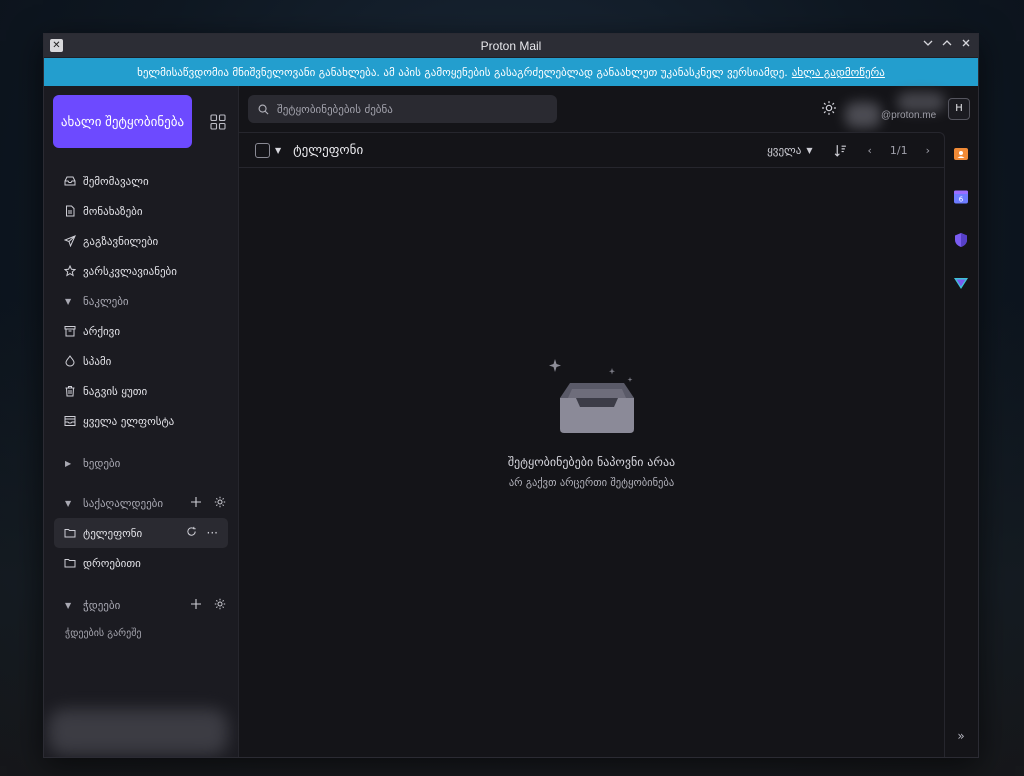 This screenshot has height=776, width=1024. Describe the element at coordinates (141, 463) in the screenshot. I see `section-views-toggle: ▶ ხედები` at that location.